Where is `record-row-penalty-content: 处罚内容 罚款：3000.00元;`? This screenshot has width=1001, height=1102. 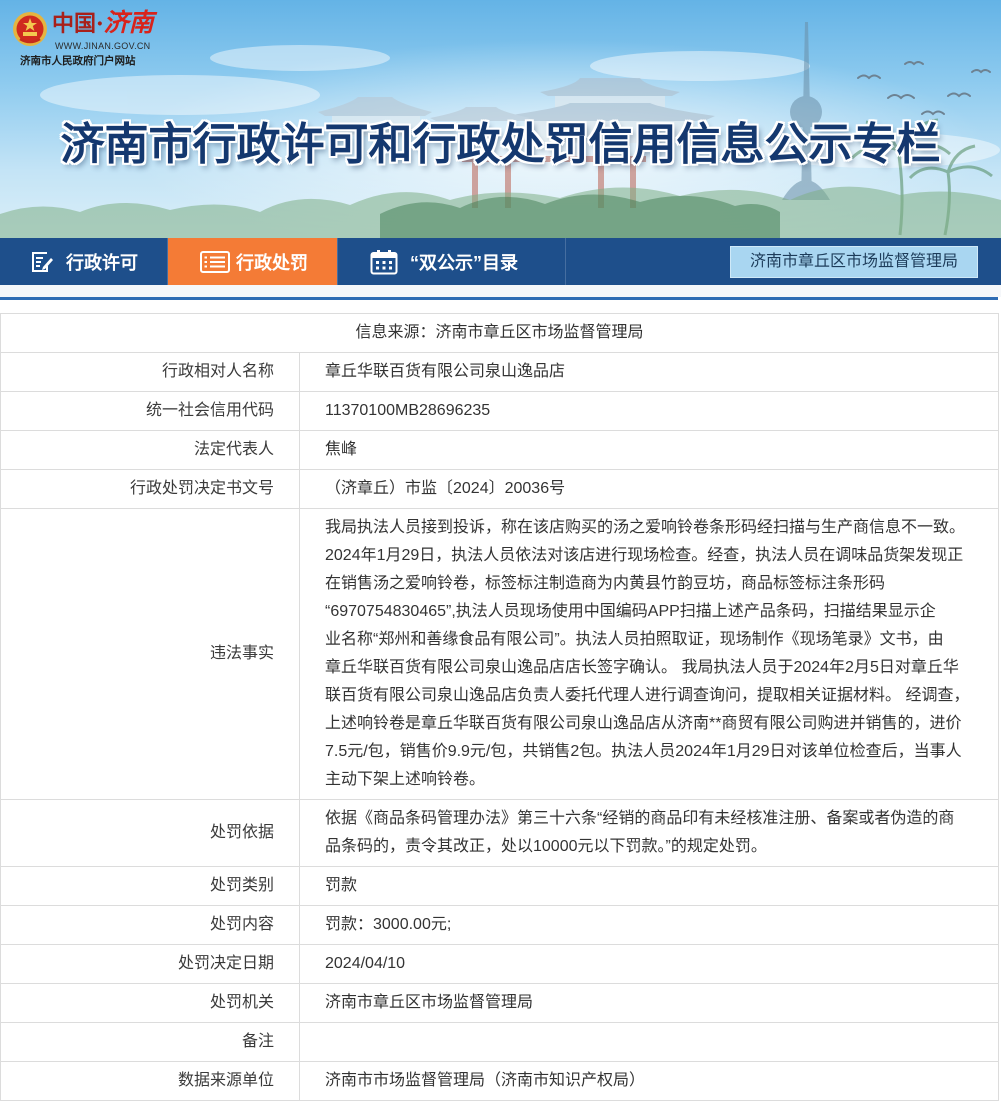 record-row-penalty-content: 处罚内容 罚款：3000.00元; is located at coordinates (499, 925).